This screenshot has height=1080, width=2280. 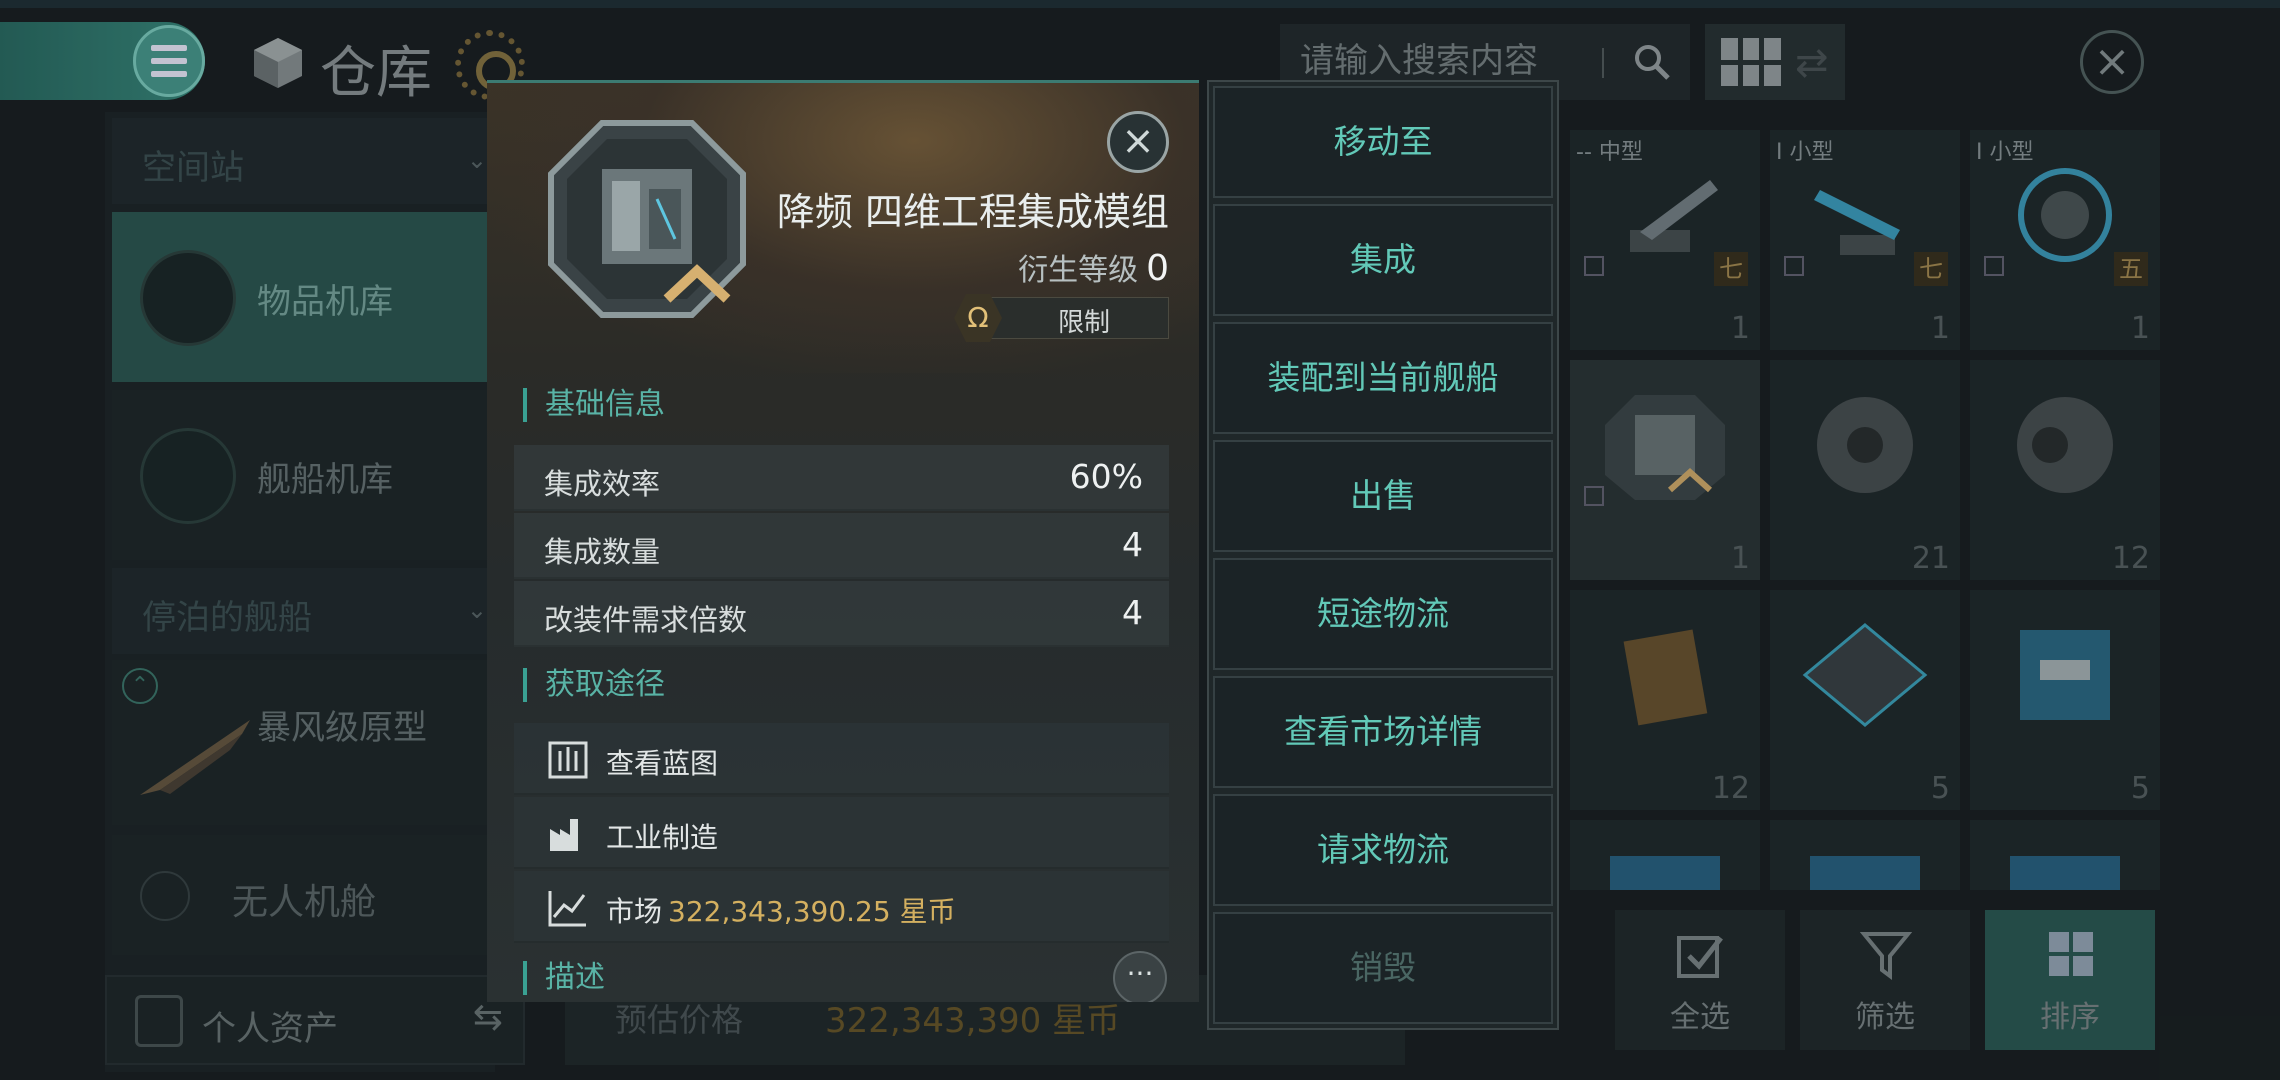 I want to click on integrate-button: 集成, so click(x=1383, y=260).